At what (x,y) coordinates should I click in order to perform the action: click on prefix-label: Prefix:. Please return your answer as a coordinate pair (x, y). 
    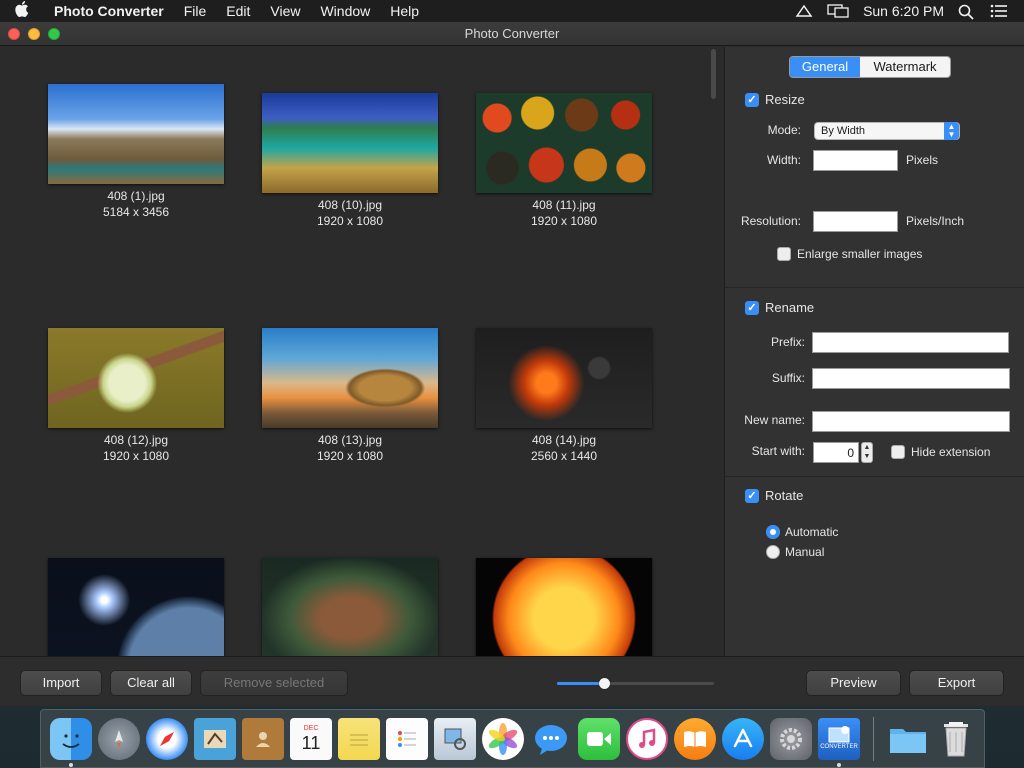
    Looking at the image, I should click on (787, 342).